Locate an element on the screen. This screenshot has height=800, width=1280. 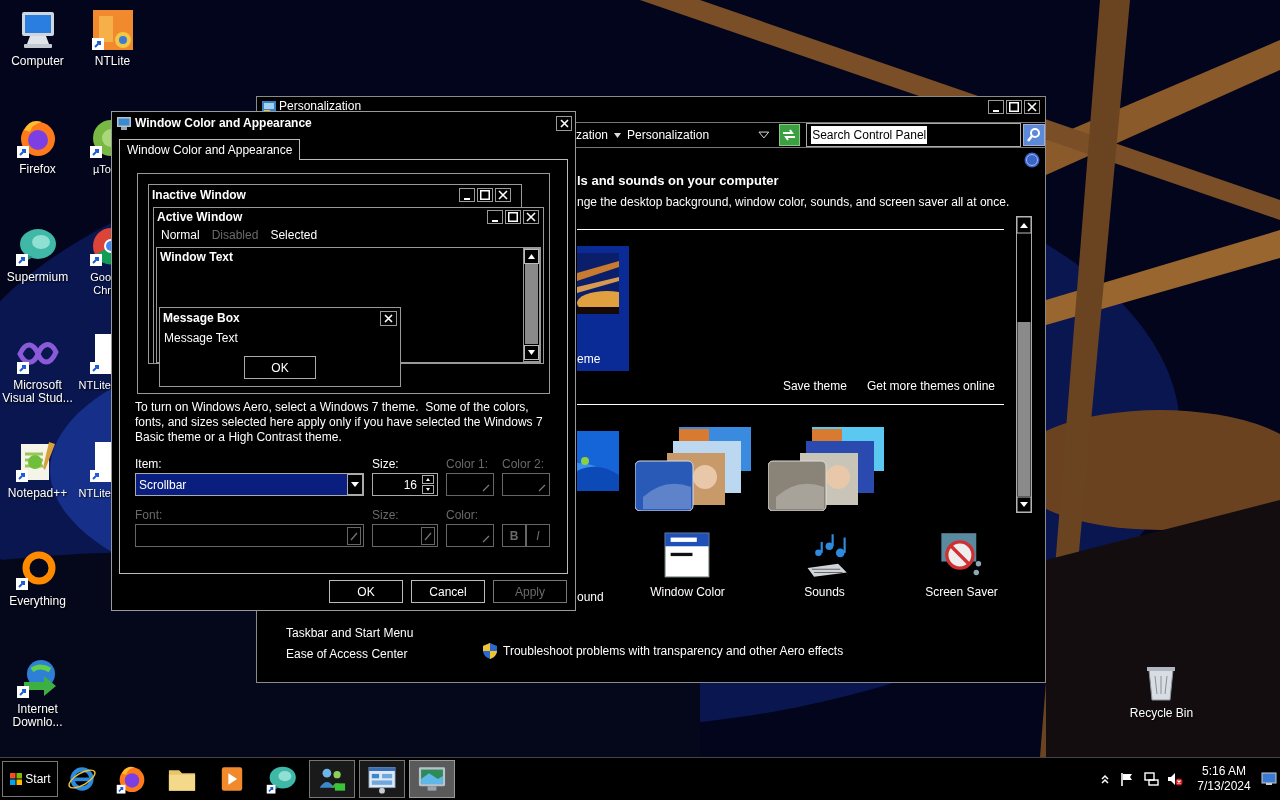
speaker-muted-icon is located at coordinates (1175, 779).